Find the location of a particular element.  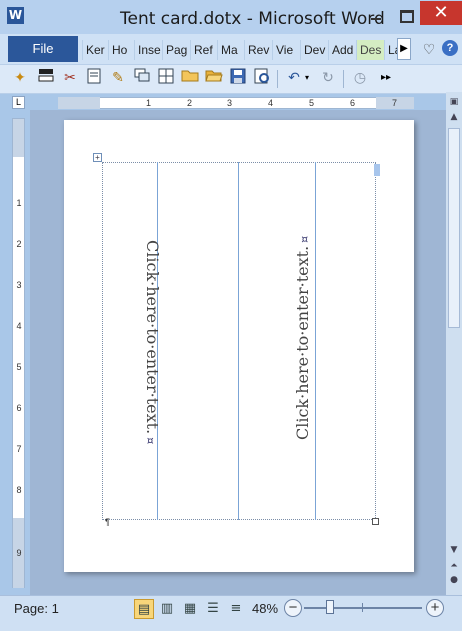

print-preview-icon-graphic is located at coordinates (261, 76).